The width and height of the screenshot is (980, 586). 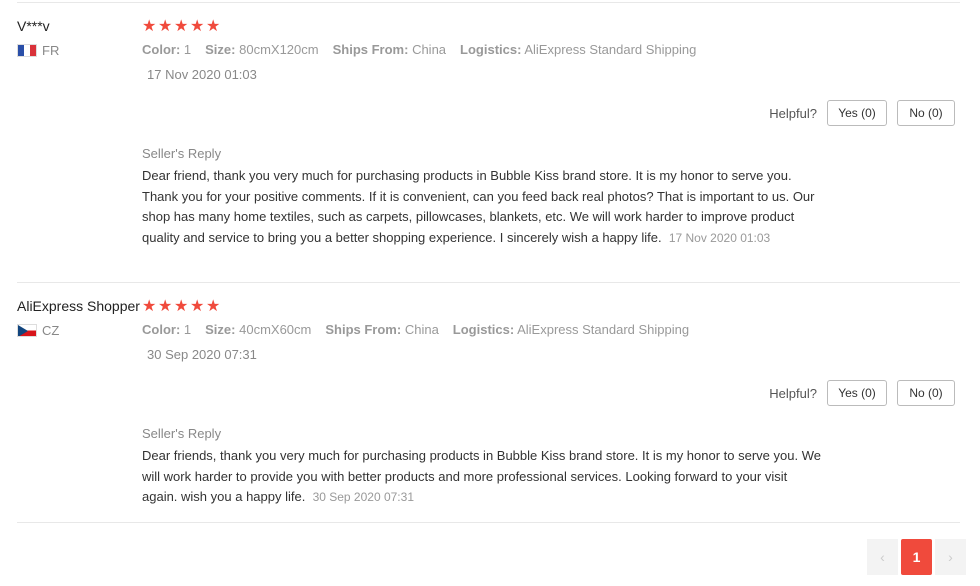 What do you see at coordinates (51, 50) in the screenshot?
I see `country-code: FR` at bounding box center [51, 50].